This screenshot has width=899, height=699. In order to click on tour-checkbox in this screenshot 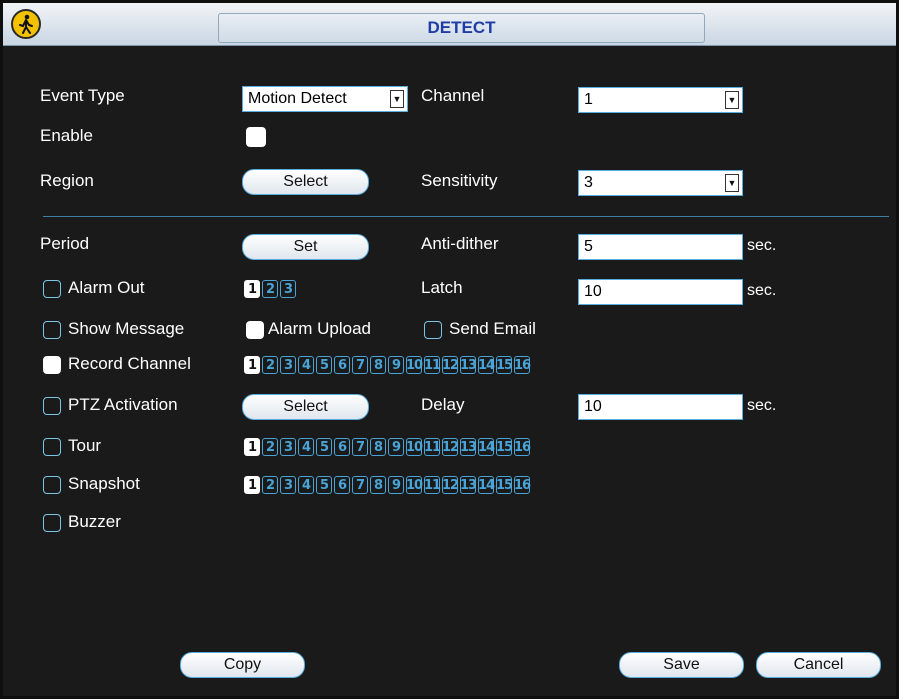, I will do `click(52, 447)`.